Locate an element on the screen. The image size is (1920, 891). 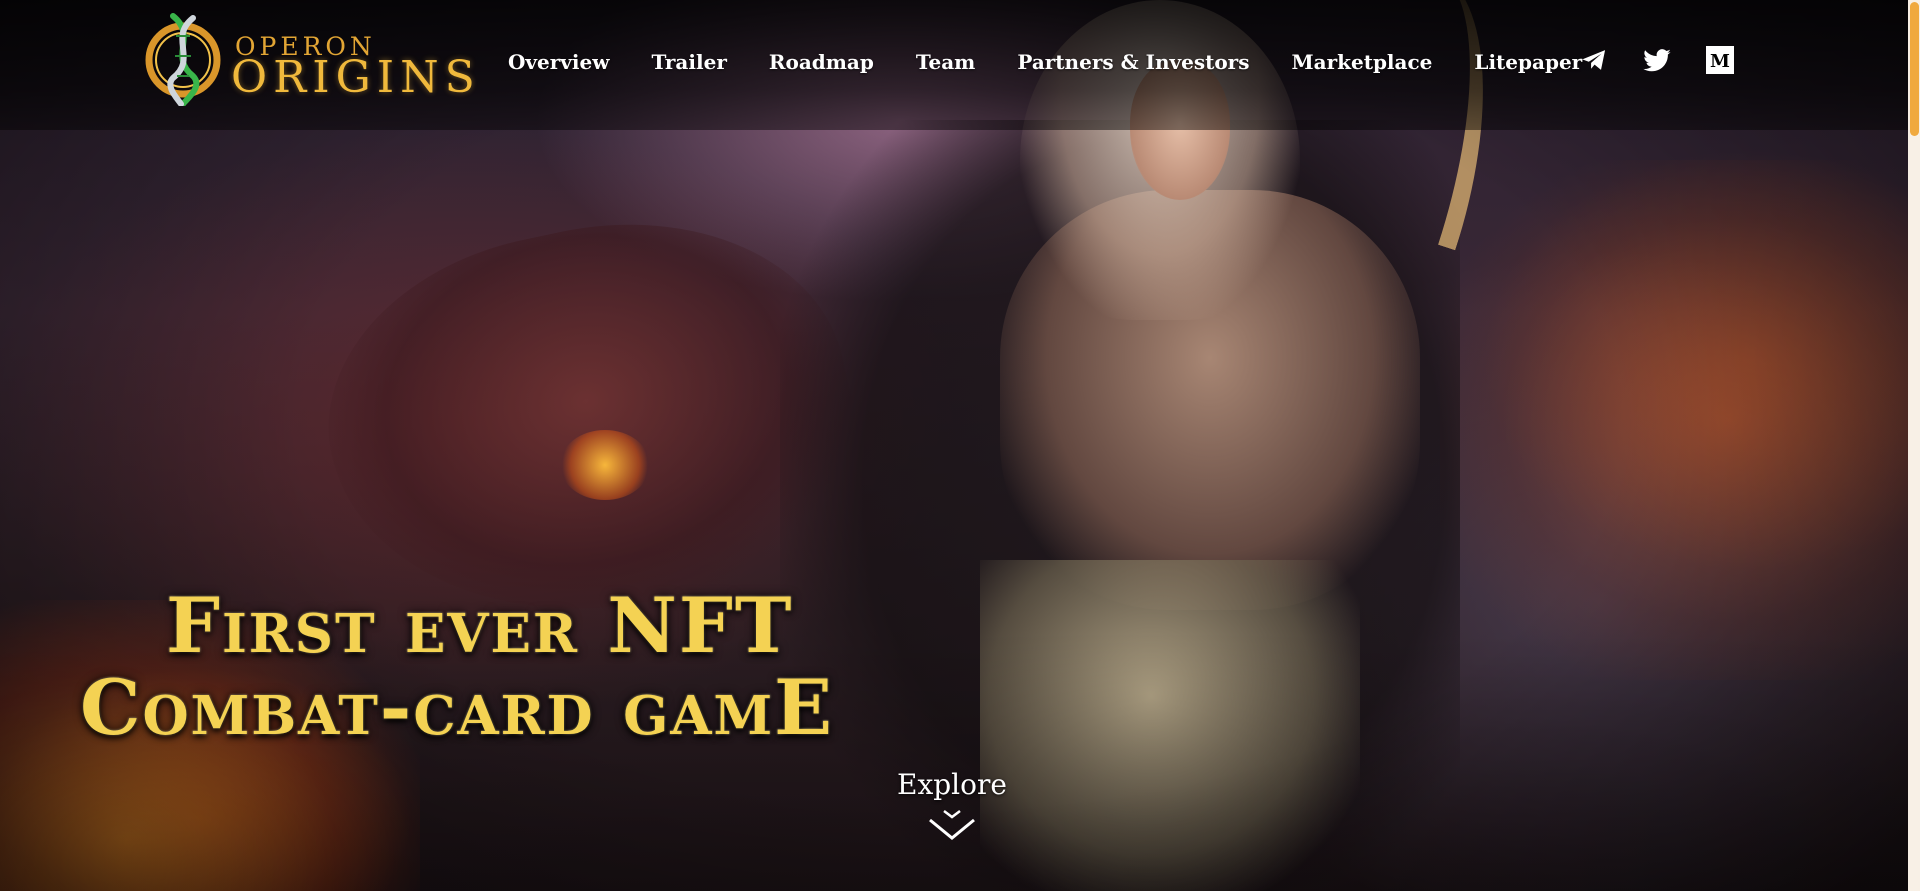
logo-emblem-icon is located at coordinates (183, 59).